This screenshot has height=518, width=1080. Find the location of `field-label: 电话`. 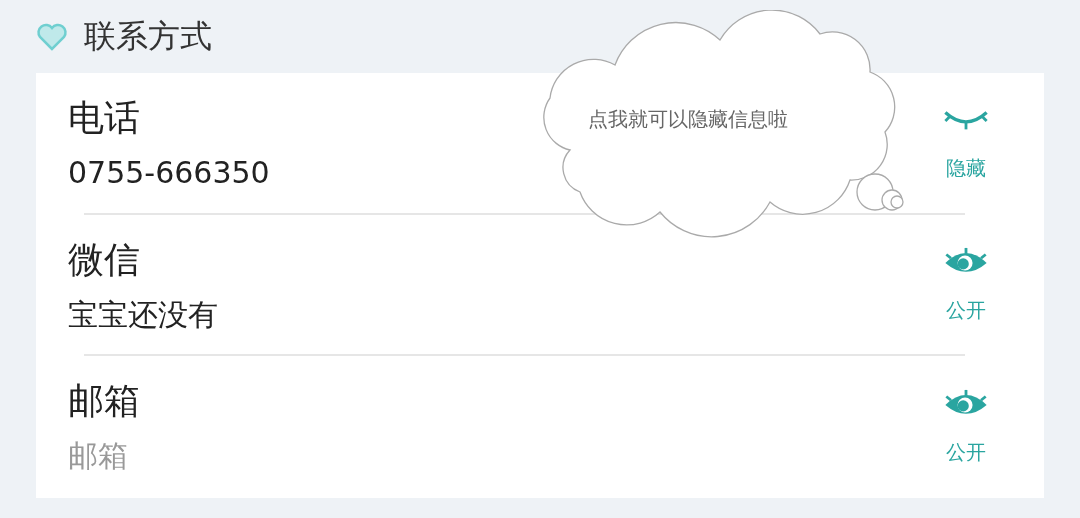

field-label: 电话 is located at coordinates (104, 117).